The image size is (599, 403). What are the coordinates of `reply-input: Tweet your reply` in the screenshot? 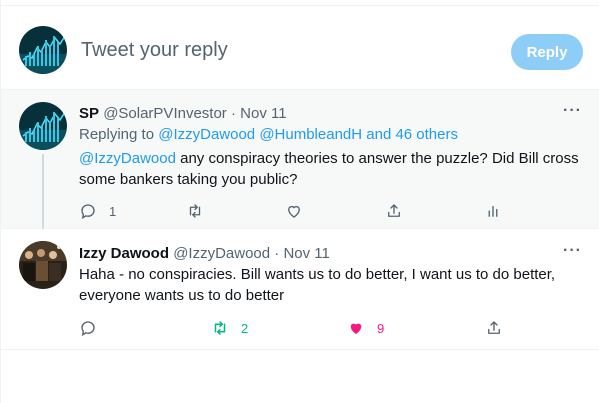 It's located at (154, 50).